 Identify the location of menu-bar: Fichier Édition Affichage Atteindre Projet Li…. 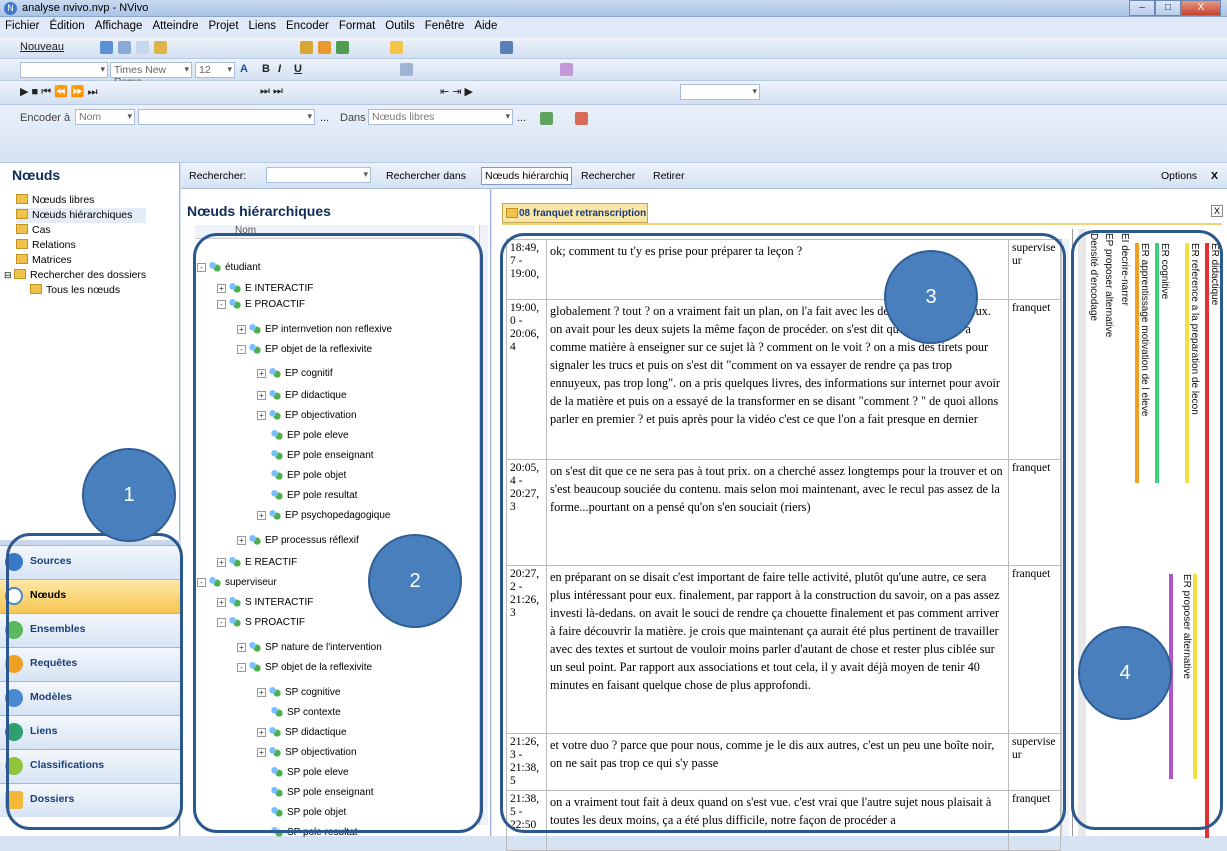
(613, 27).